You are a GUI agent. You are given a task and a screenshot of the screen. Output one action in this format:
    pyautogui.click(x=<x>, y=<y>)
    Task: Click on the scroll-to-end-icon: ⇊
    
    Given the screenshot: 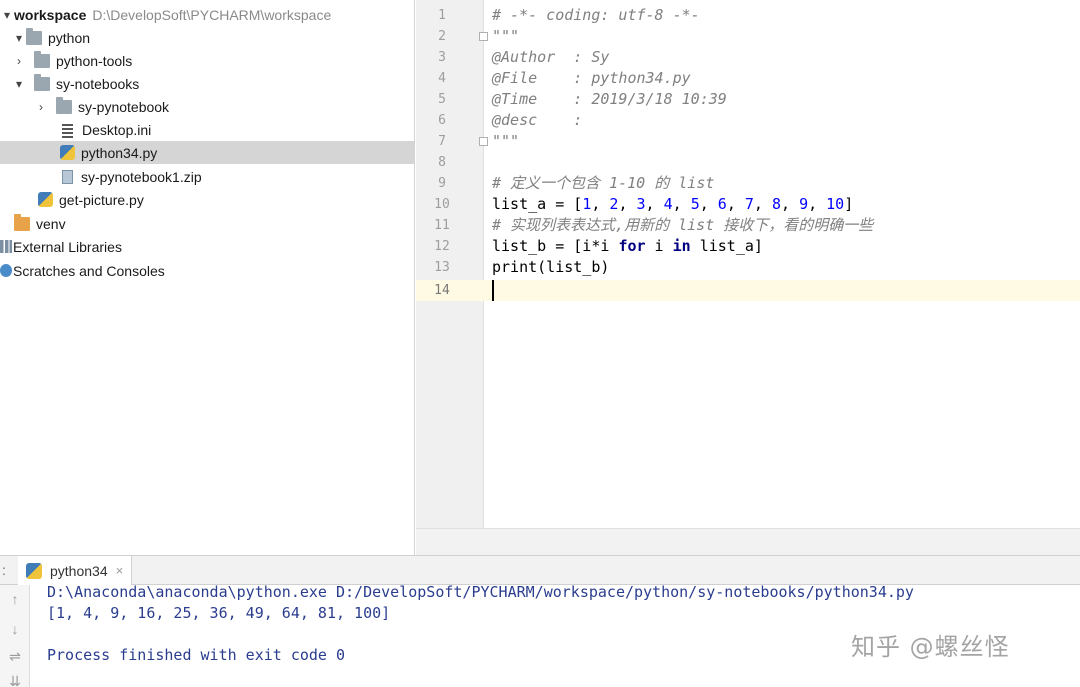 What is the action you would take?
    pyautogui.click(x=15, y=680)
    